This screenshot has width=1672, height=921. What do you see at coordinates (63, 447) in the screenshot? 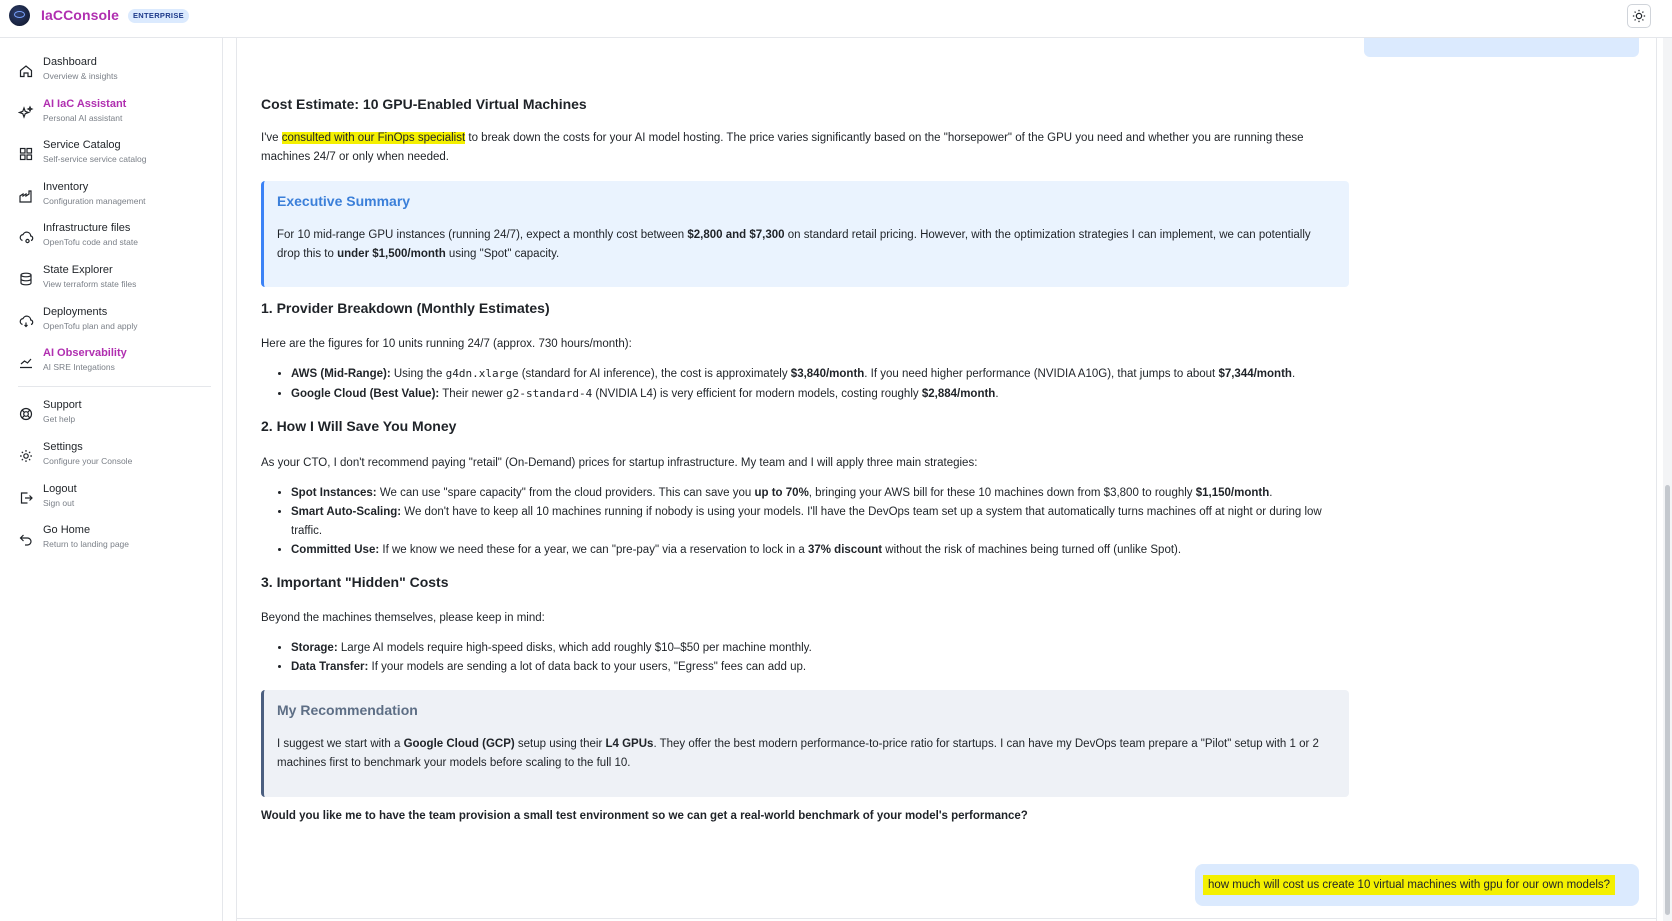
I see `sidebar-item-label: Settings` at bounding box center [63, 447].